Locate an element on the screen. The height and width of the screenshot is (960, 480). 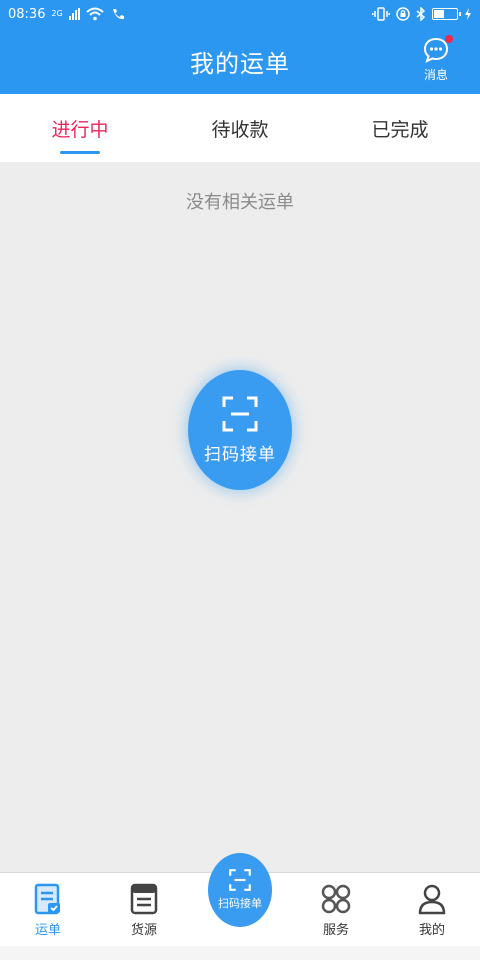
tab-label: 待收款 is located at coordinates (240, 129).